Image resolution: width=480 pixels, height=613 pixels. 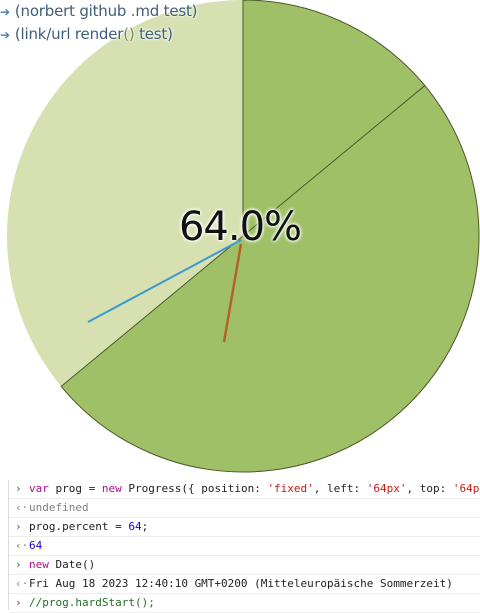 I want to click on console-token: undefined, so click(x=59, y=507).